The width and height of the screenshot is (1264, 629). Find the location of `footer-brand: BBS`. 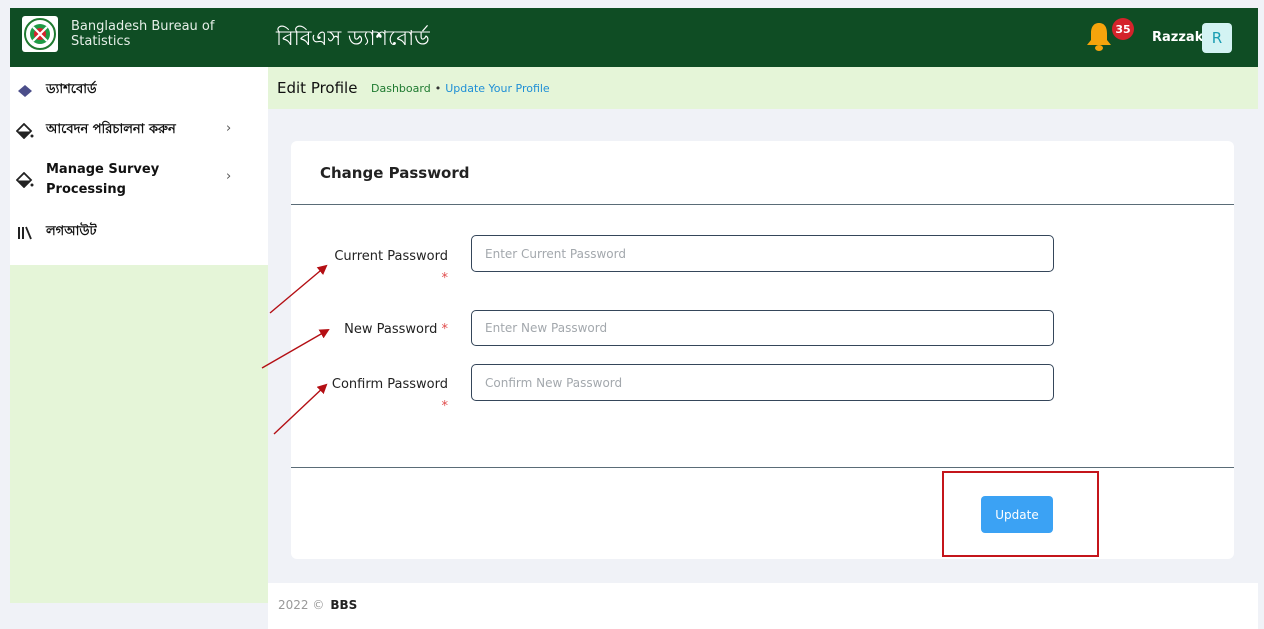

footer-brand: BBS is located at coordinates (344, 605).